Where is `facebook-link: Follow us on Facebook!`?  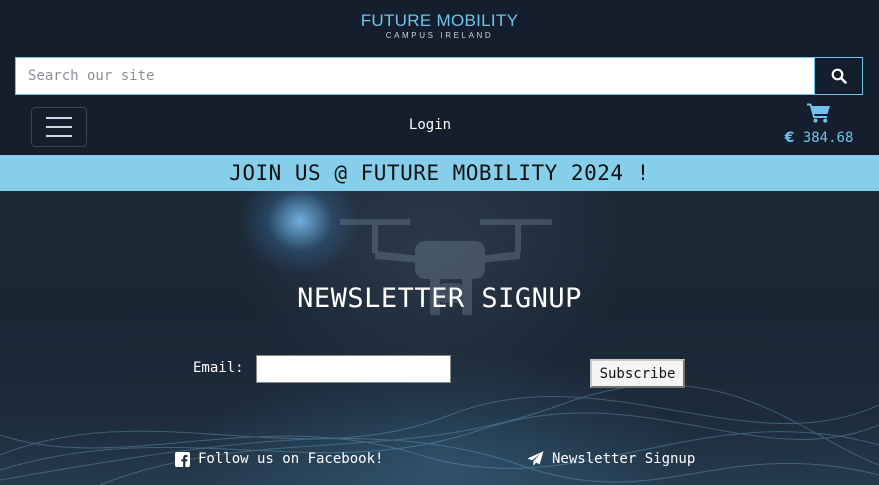
facebook-link: Follow us on Facebook! is located at coordinates (279, 459).